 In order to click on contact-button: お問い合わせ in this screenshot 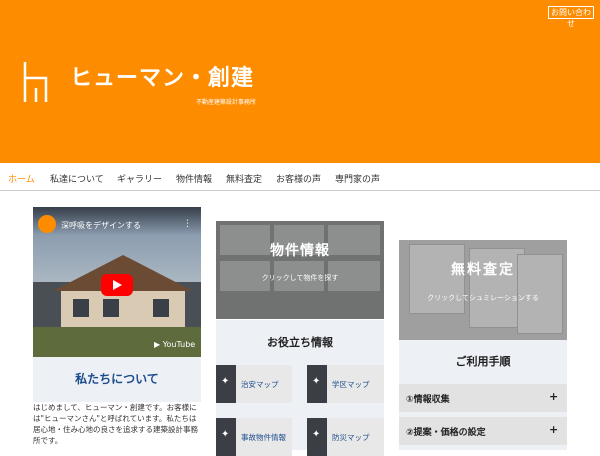, I will do `click(571, 17)`.